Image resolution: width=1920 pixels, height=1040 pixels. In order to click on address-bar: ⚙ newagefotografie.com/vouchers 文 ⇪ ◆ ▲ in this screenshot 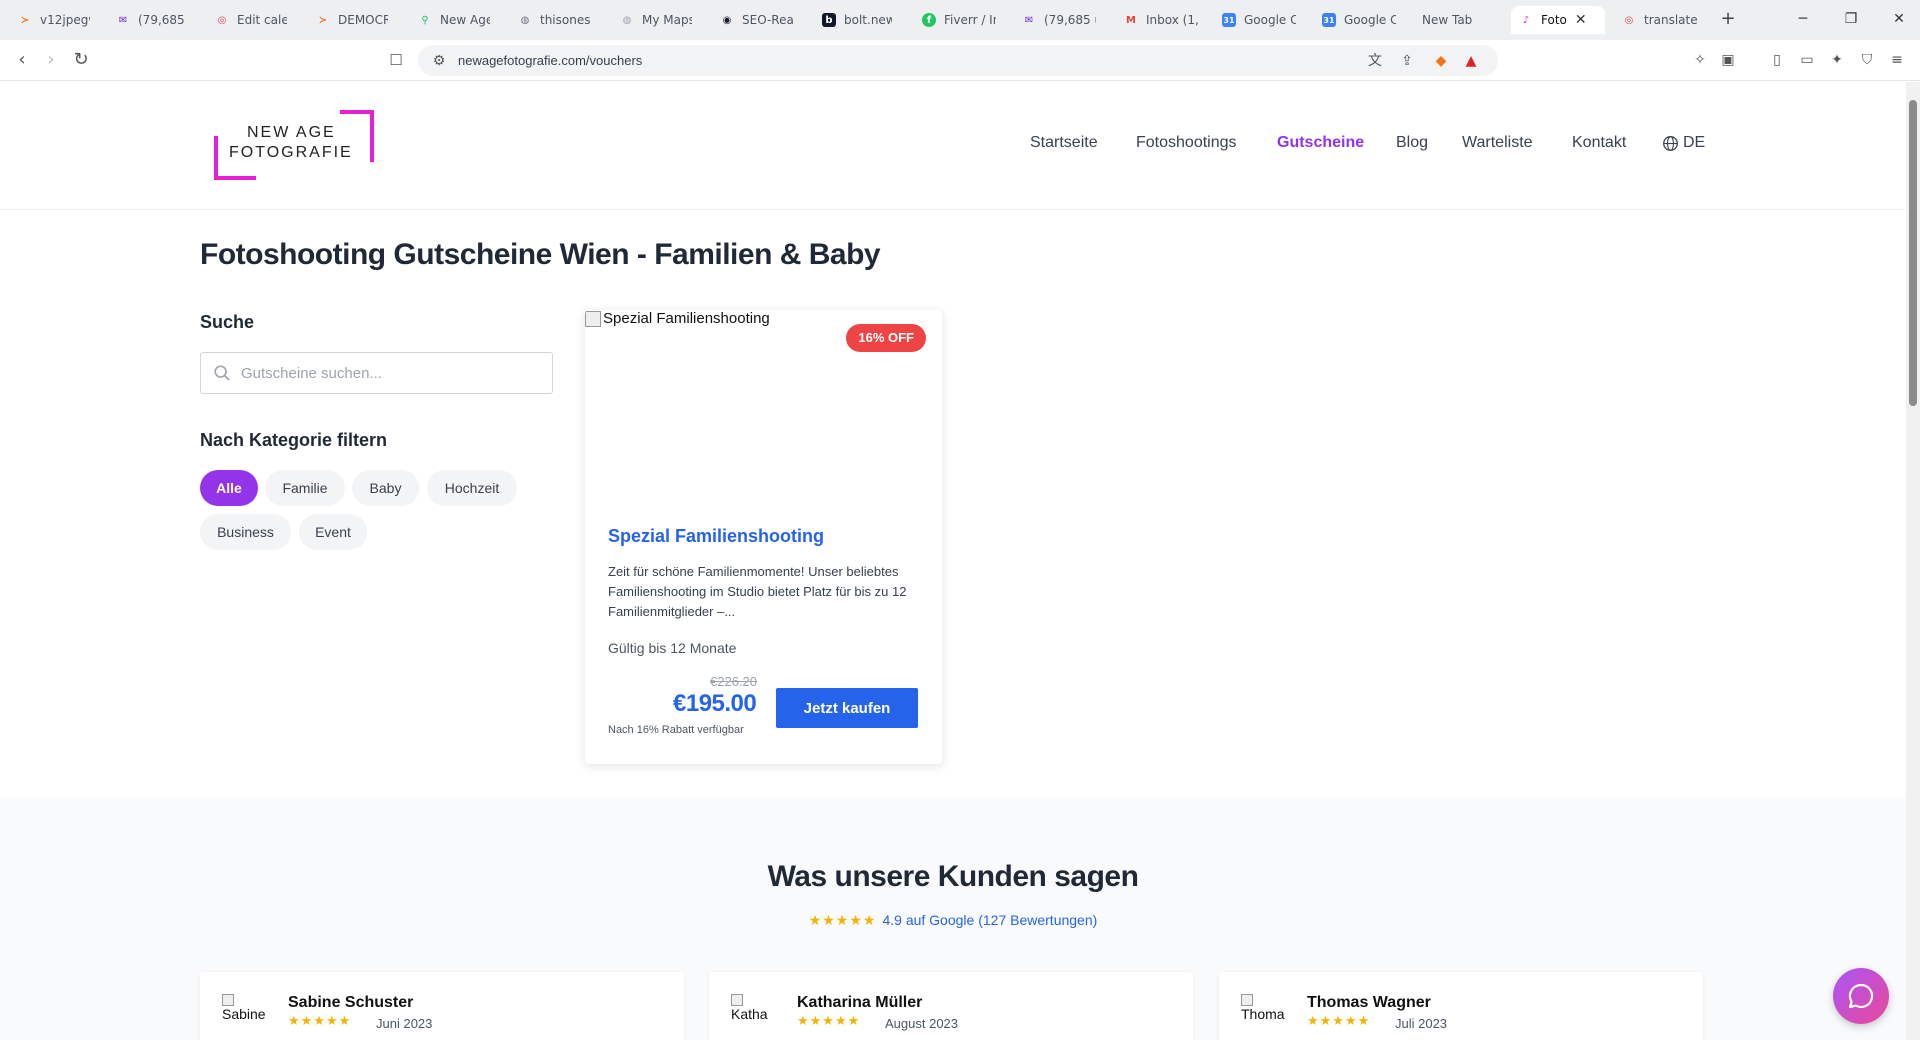, I will do `click(958, 60)`.